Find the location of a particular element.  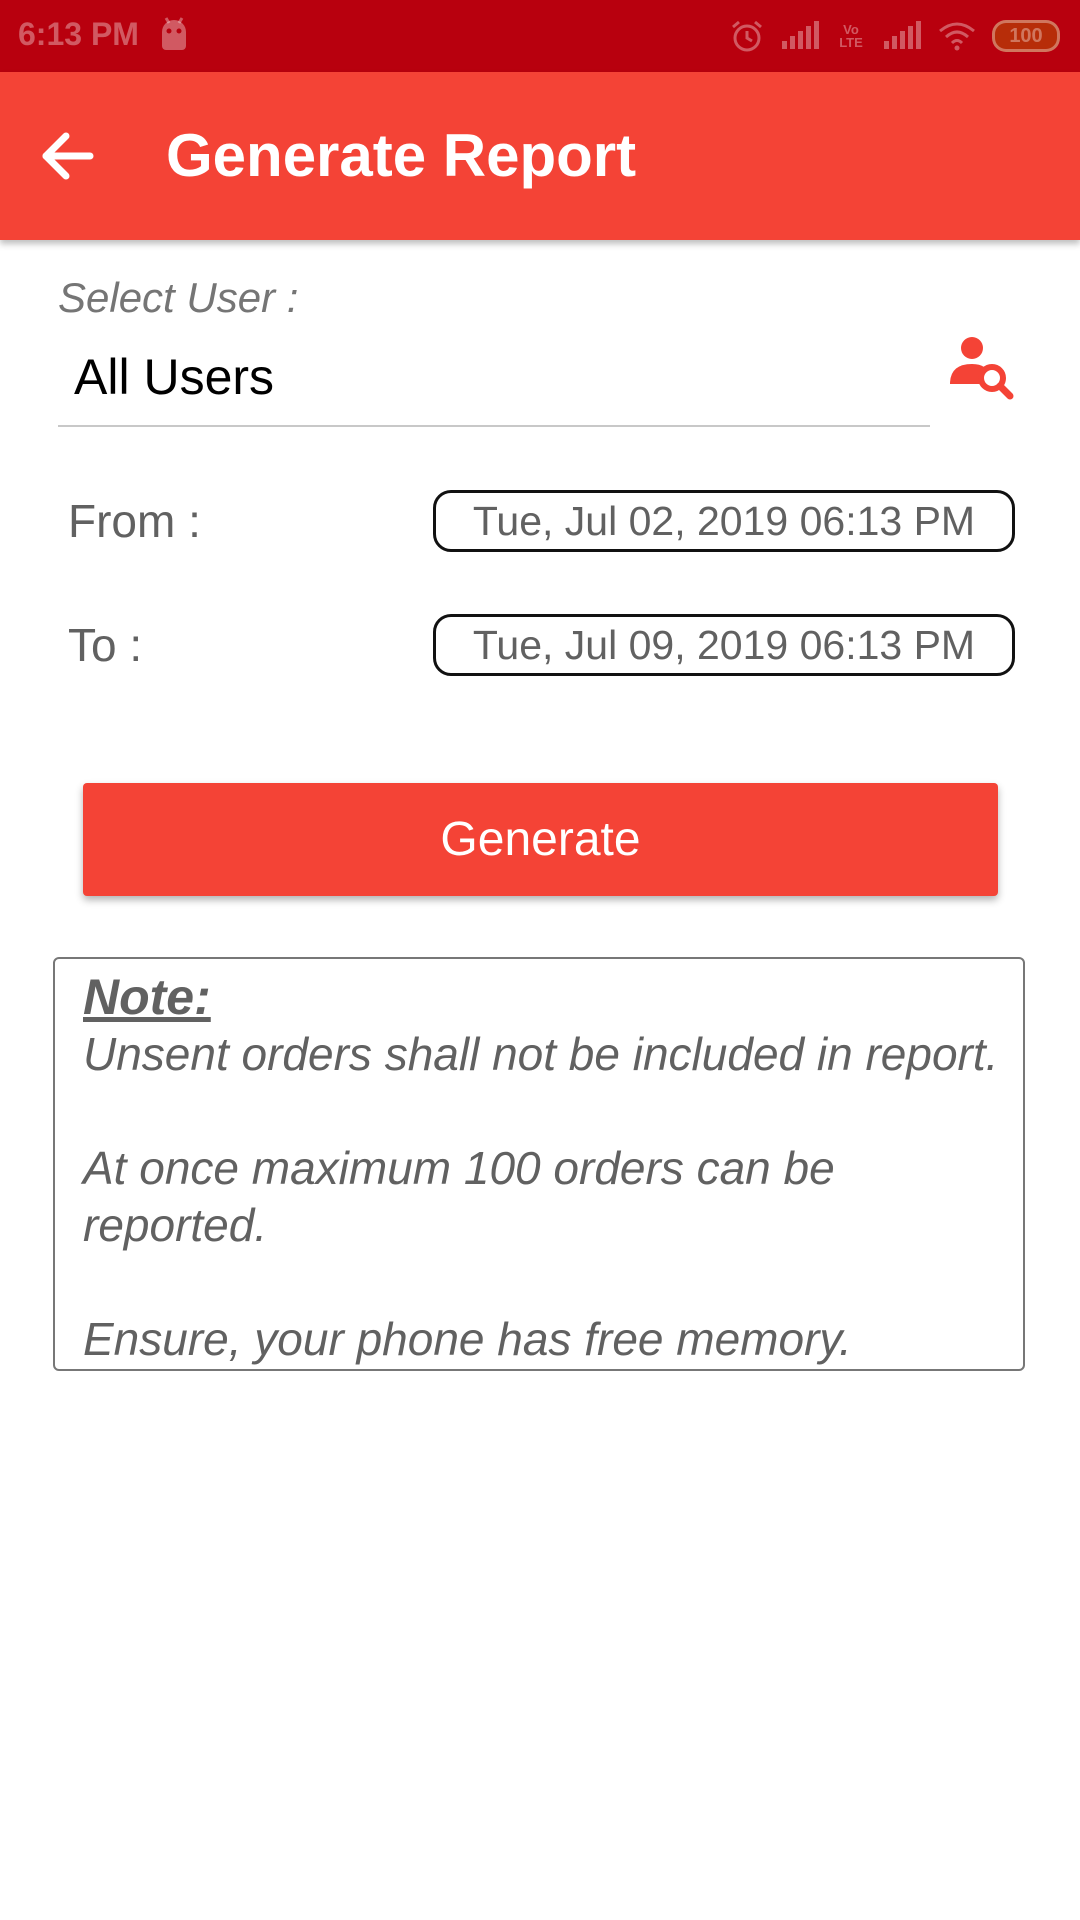

note-line-memory: Ensure, your phone has free memory. is located at coordinates (467, 1339).